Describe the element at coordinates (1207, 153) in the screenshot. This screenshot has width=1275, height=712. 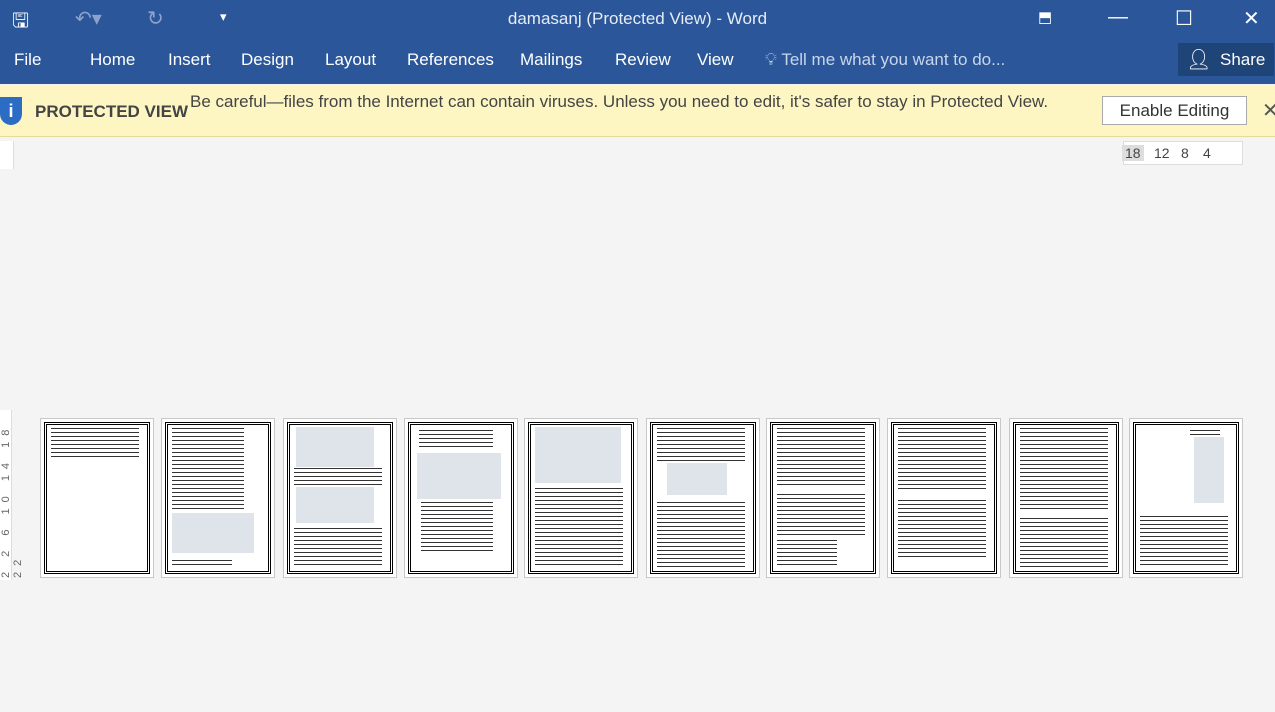
I see `ruler-tick: 4` at that location.